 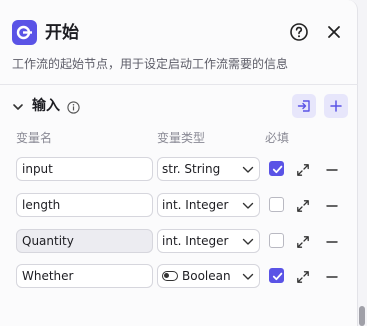 I want to click on column-header-name: 变量名, so click(x=34, y=138).